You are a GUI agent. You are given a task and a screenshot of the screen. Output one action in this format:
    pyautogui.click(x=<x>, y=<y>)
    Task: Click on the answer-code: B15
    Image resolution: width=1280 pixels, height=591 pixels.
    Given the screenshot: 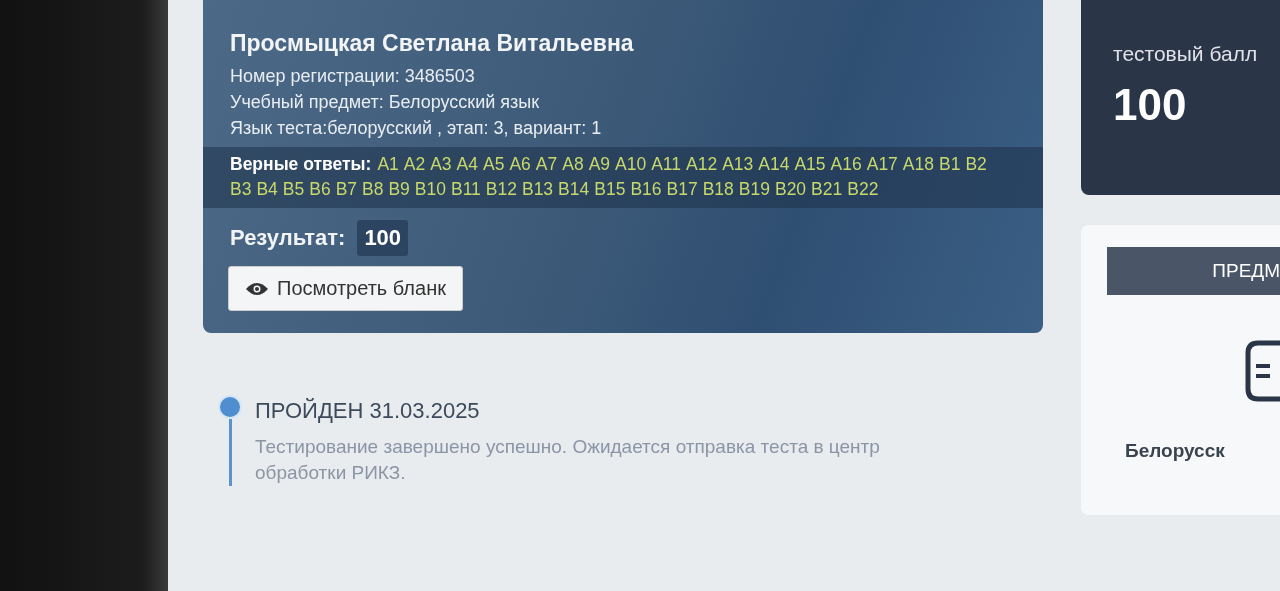 What is the action you would take?
    pyautogui.click(x=610, y=189)
    